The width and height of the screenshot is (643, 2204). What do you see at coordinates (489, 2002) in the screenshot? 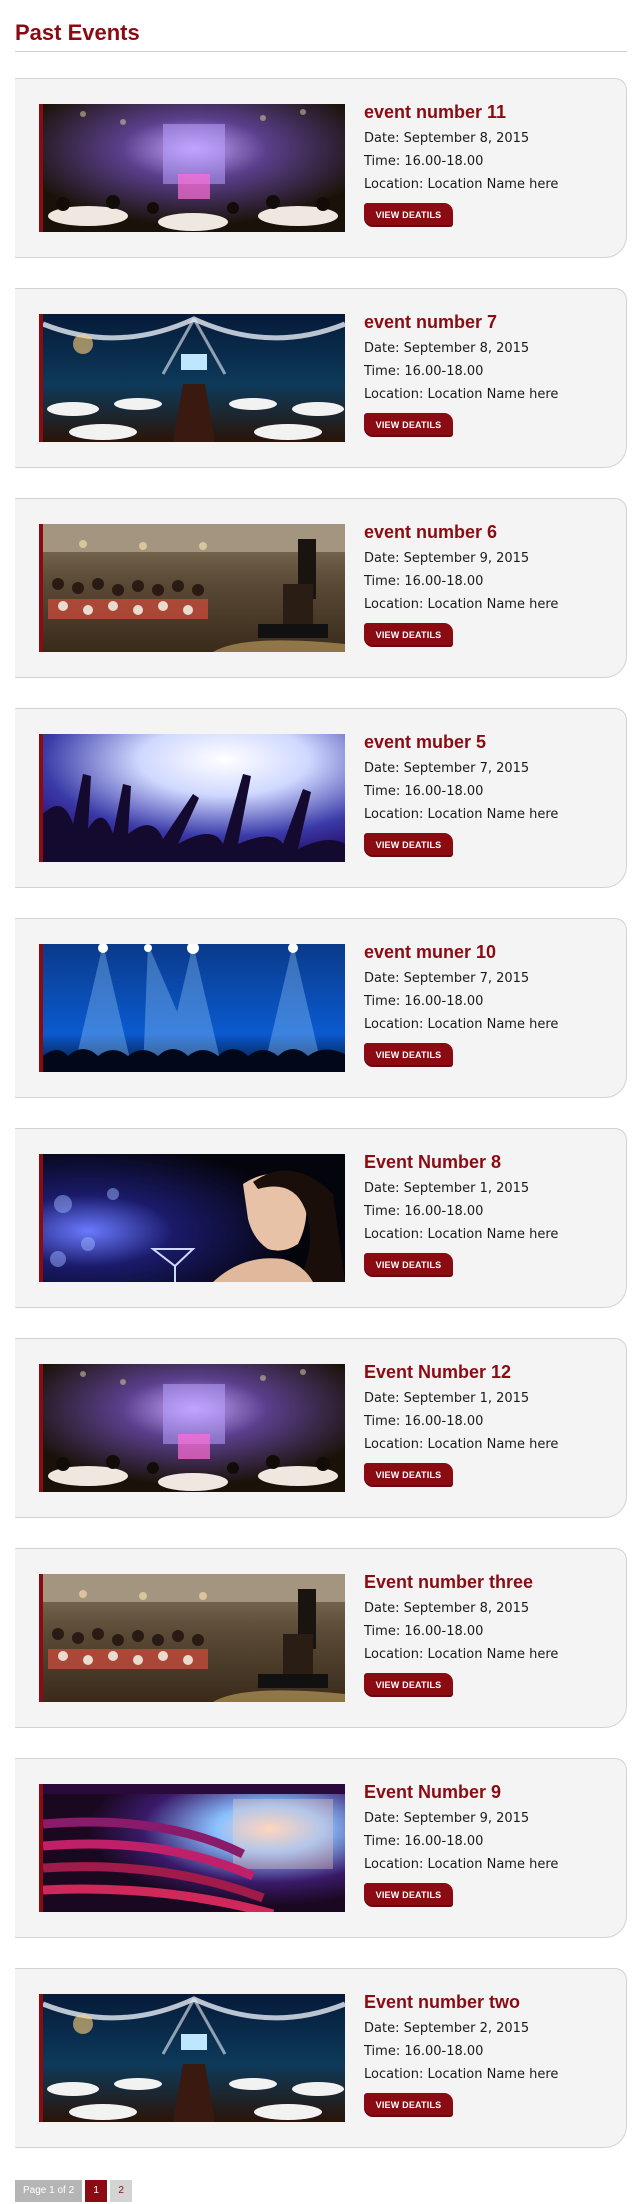
I see `event-title: Event number two` at bounding box center [489, 2002].